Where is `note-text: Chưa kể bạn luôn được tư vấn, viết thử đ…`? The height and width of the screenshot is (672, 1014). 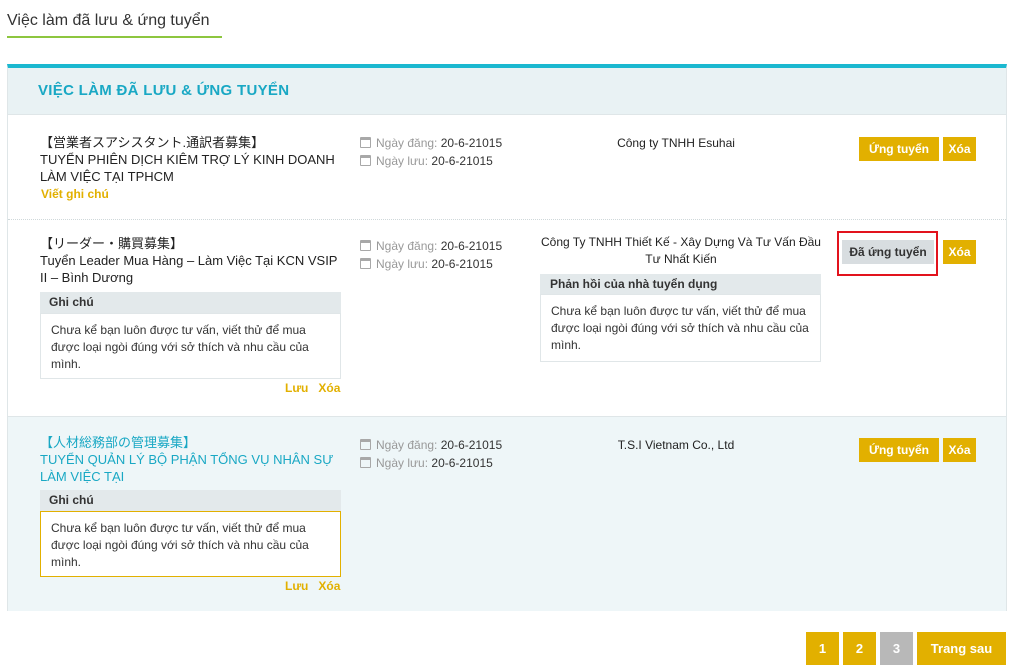
note-text: Chưa kể bạn luôn được tư vấn, viết thử đ… is located at coordinates (190, 346).